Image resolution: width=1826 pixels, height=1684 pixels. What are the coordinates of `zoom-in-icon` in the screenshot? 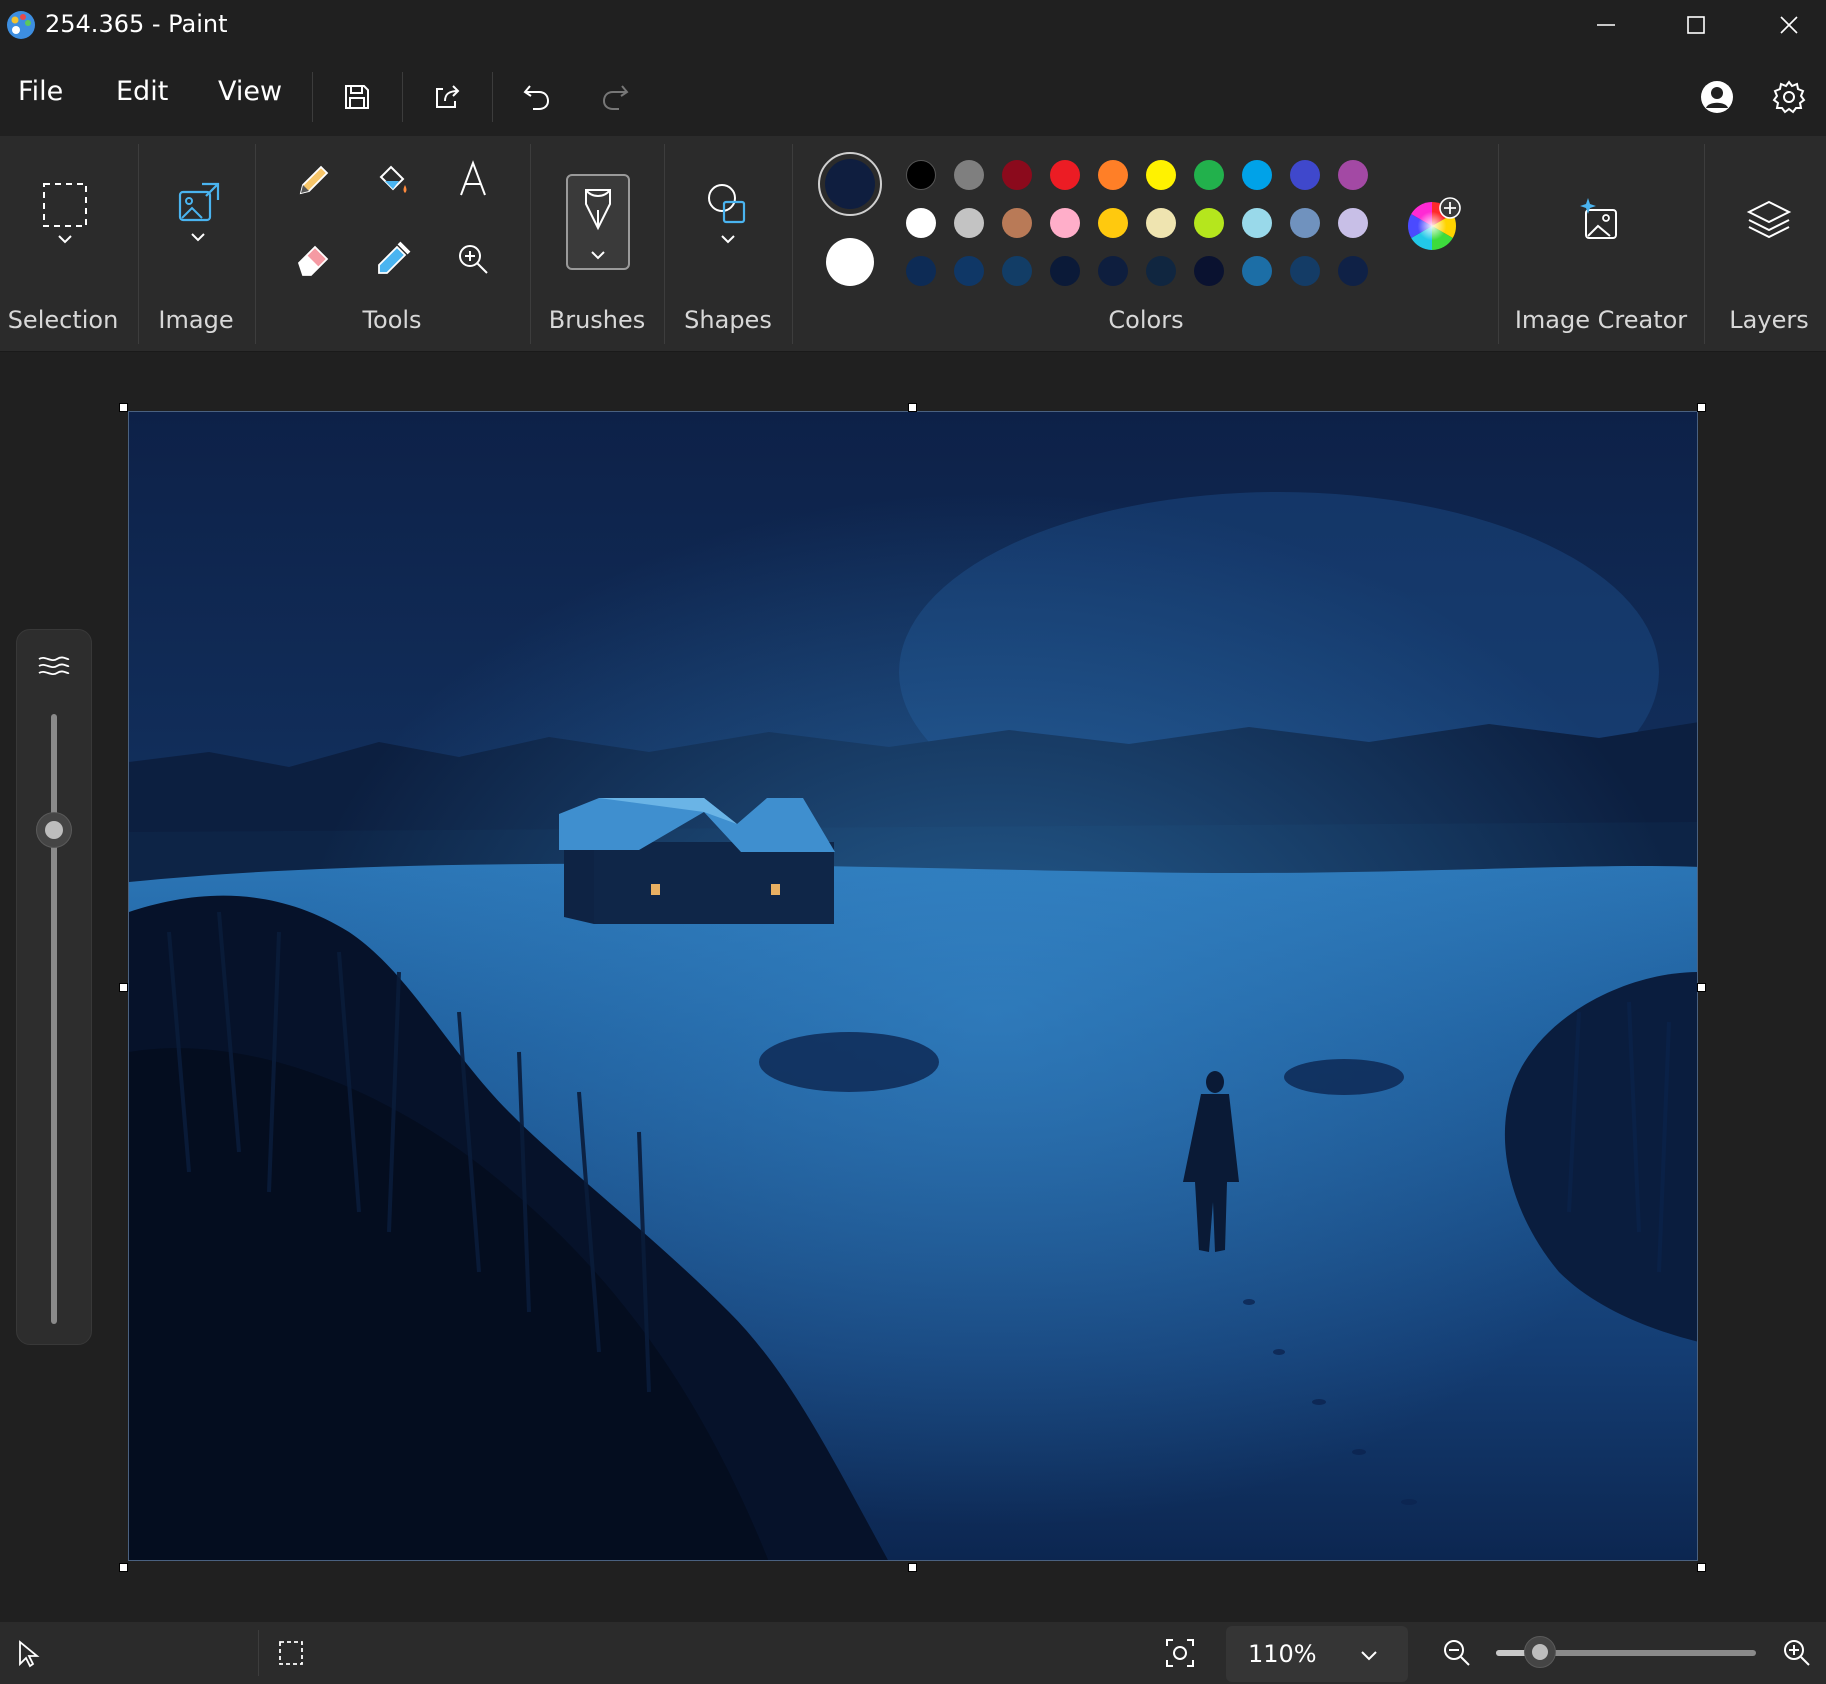 It's located at (1797, 1653).